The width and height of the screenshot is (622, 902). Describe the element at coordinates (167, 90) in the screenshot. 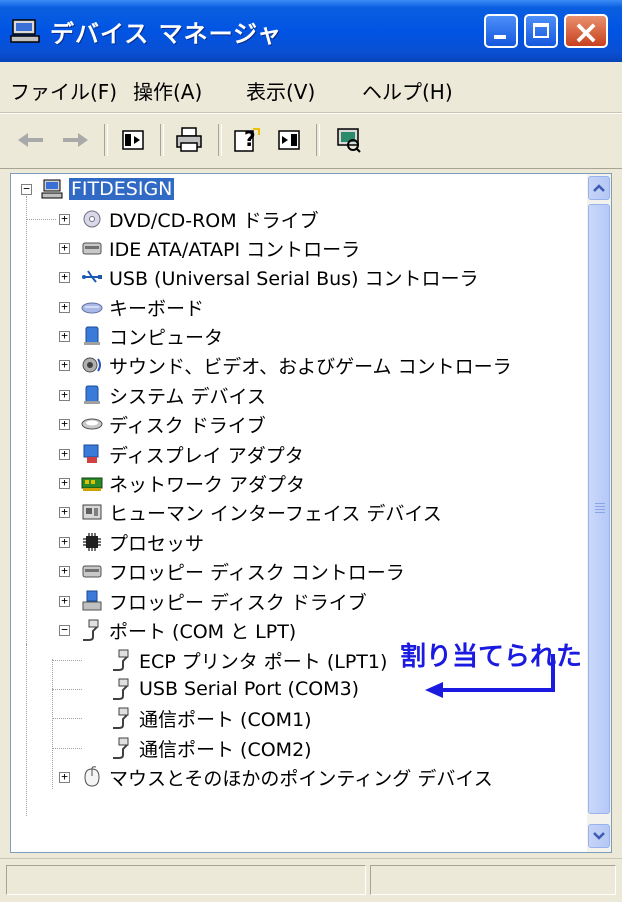

I see `menu-action: 操作(A)` at that location.